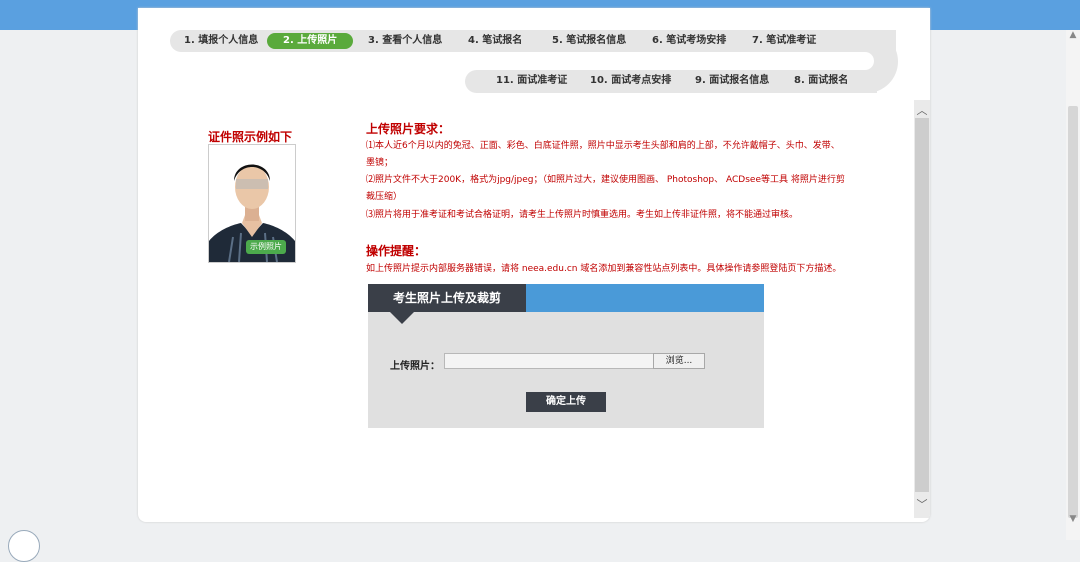 The width and height of the screenshot is (1080, 562). What do you see at coordinates (549, 361) in the screenshot?
I see `file-path-input` at bounding box center [549, 361].